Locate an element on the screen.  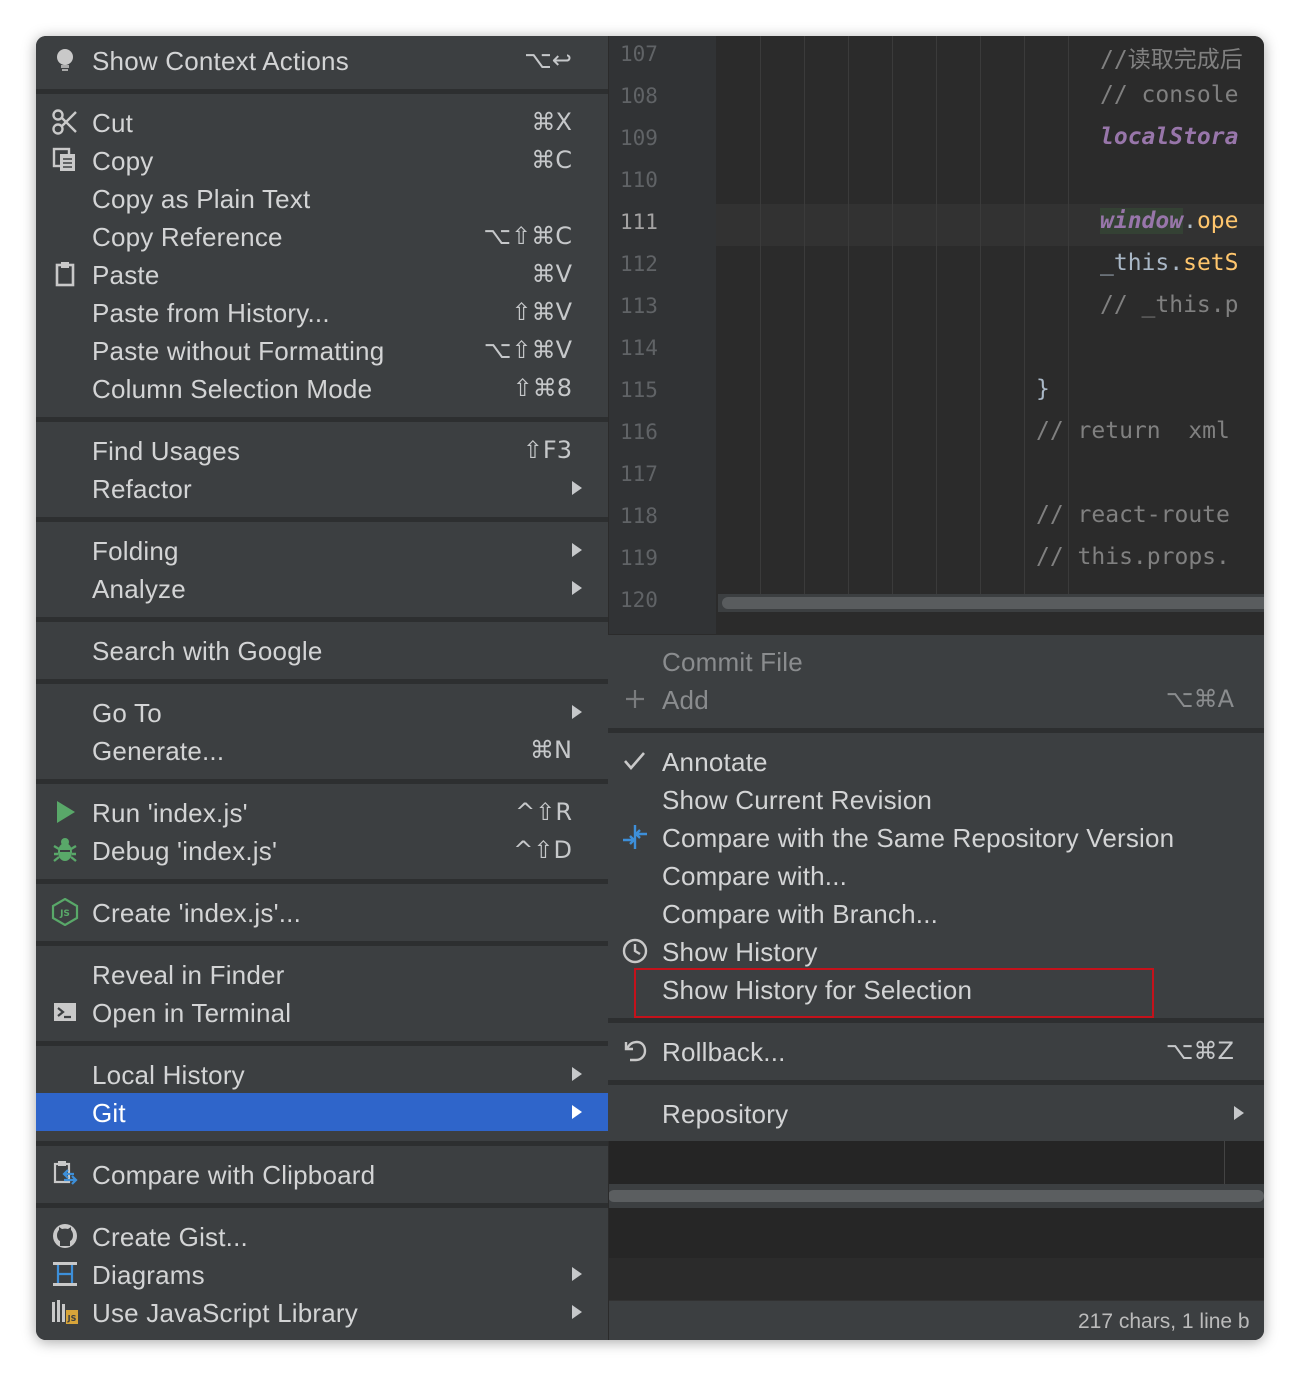
menu-item-show-history: Show History is located at coordinates (936, 951).